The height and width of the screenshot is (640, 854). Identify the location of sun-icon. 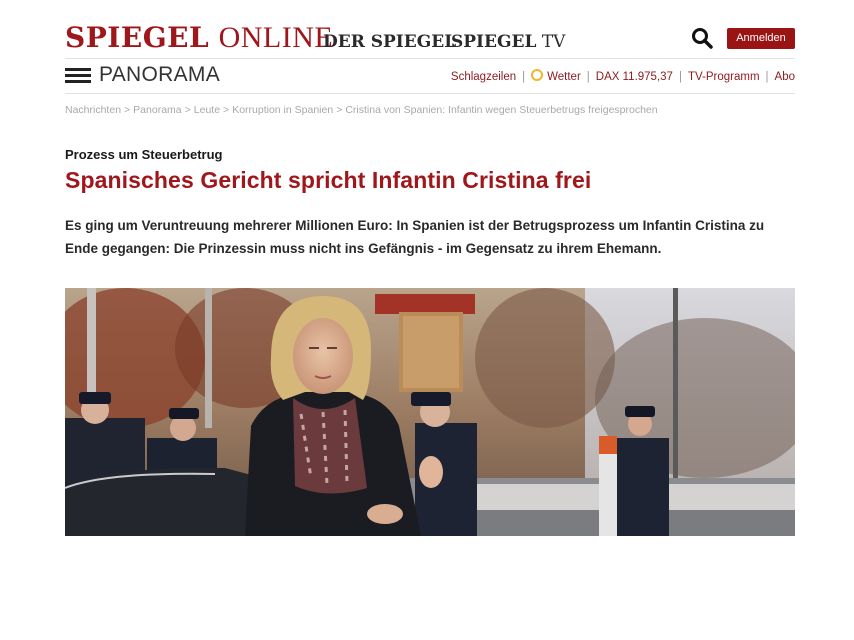
(537, 75).